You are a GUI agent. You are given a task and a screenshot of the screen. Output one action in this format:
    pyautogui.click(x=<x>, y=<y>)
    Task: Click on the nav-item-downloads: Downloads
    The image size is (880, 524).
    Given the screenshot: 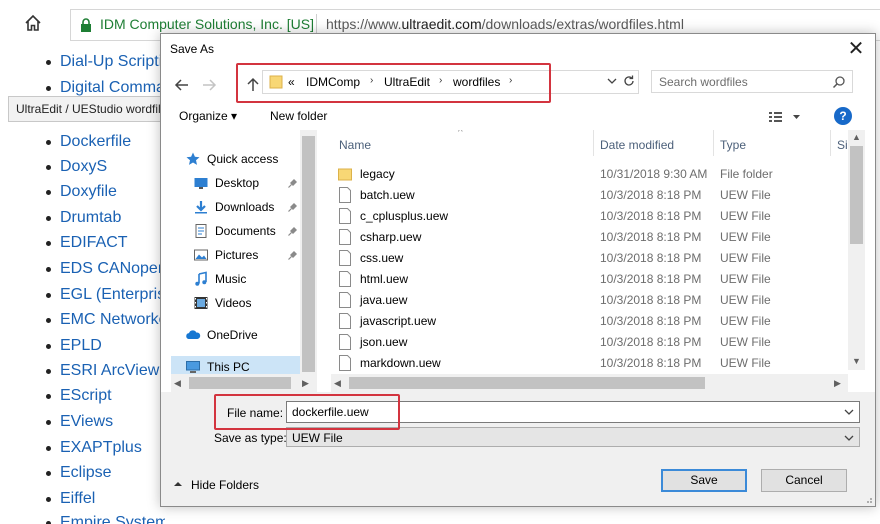 What is the action you would take?
    pyautogui.click(x=241, y=207)
    